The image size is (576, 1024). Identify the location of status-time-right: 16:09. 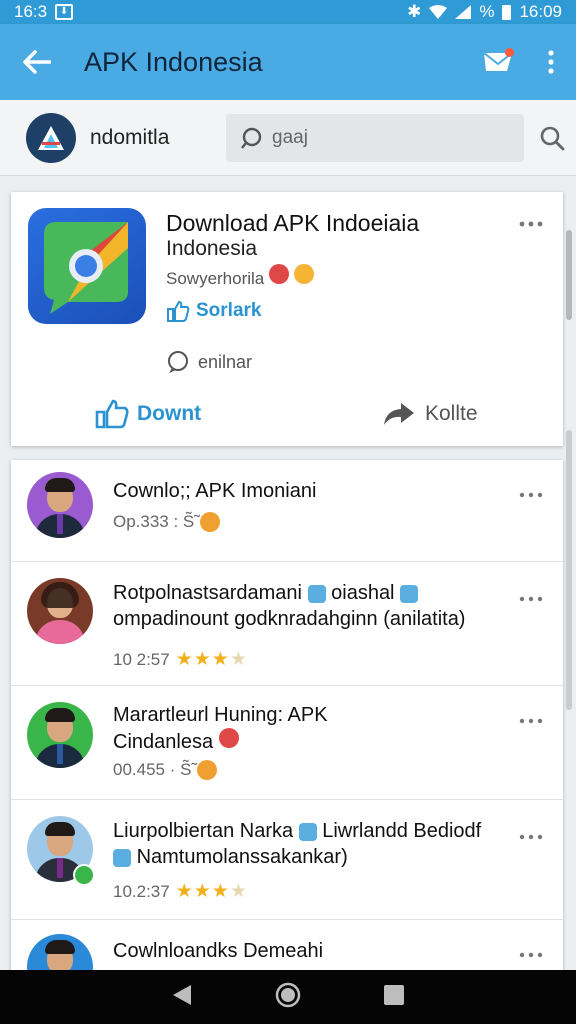
(540, 11).